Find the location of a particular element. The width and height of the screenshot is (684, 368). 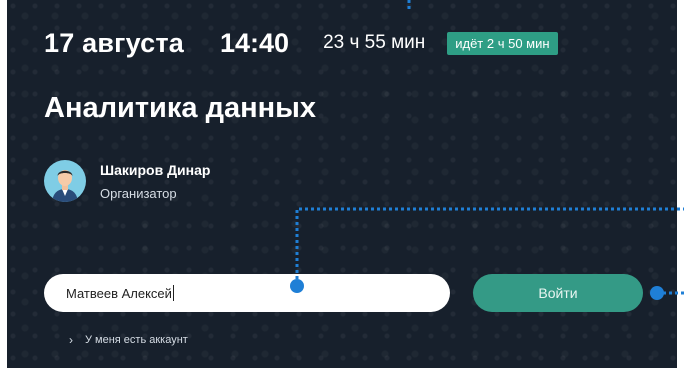

chevron-right-icon: › is located at coordinates (71, 340).